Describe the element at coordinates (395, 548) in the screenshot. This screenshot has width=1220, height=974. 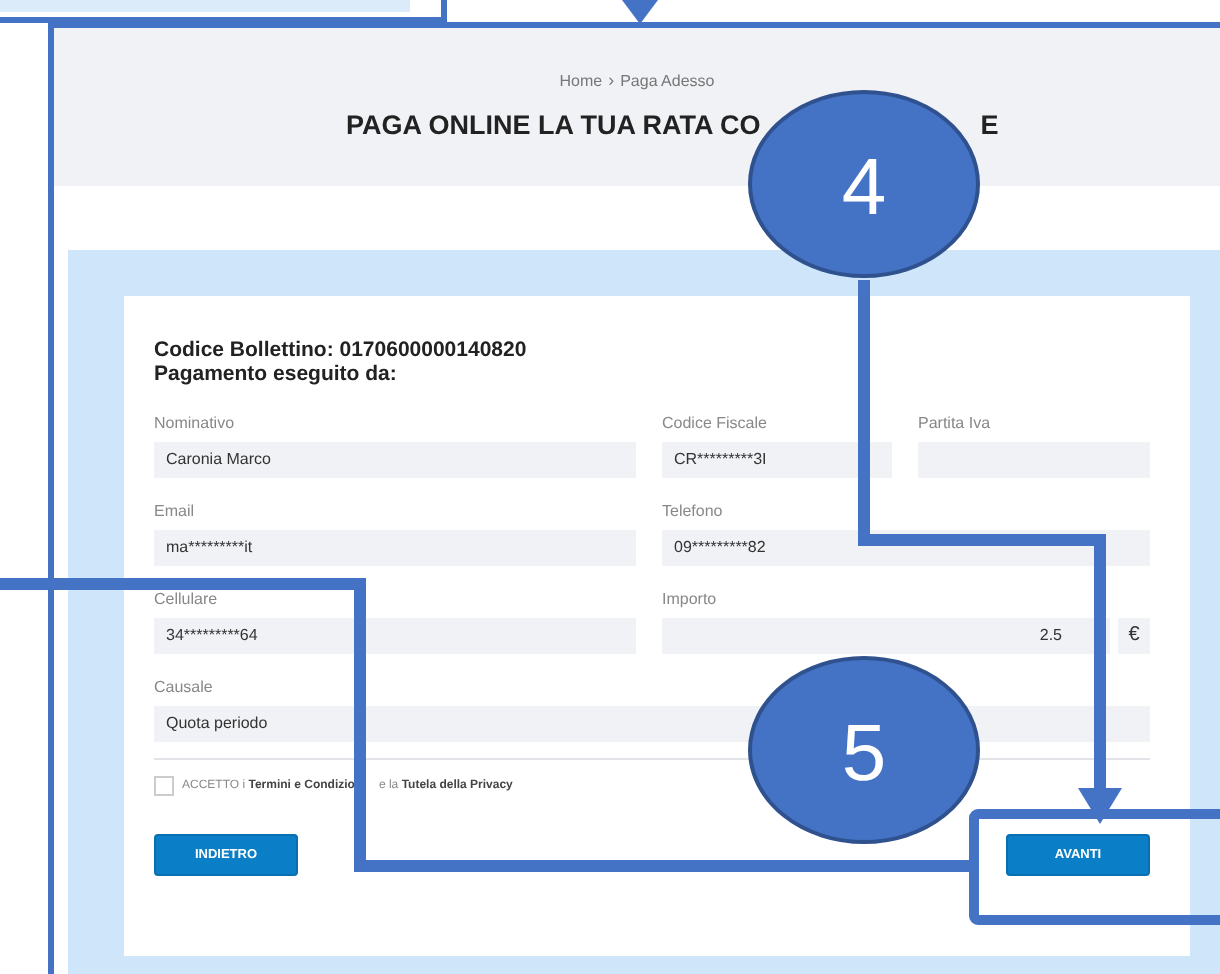
I see `input-field: ma*********it` at that location.